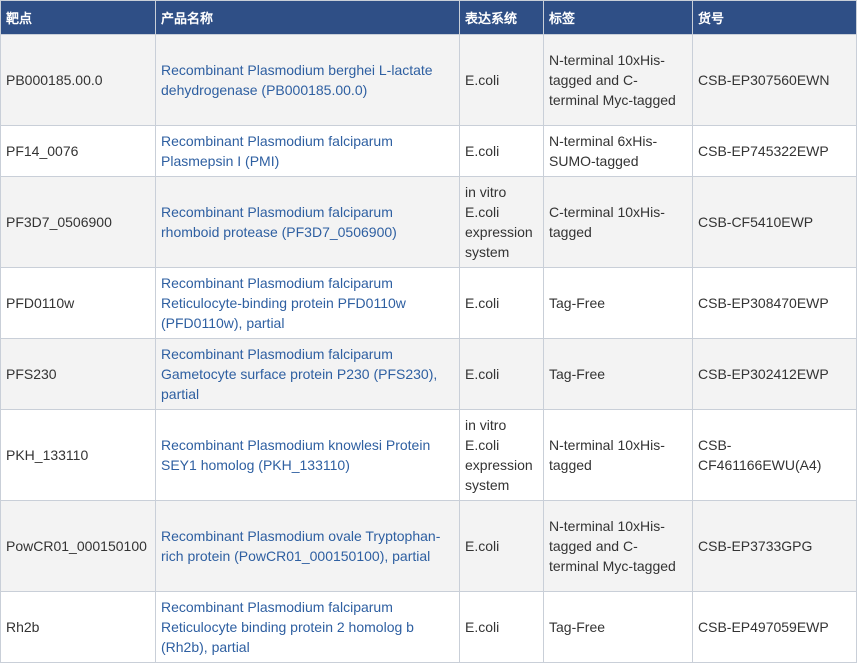 The width and height of the screenshot is (857, 663). Describe the element at coordinates (78, 303) in the screenshot. I see `cell-target: PFD0110w` at that location.